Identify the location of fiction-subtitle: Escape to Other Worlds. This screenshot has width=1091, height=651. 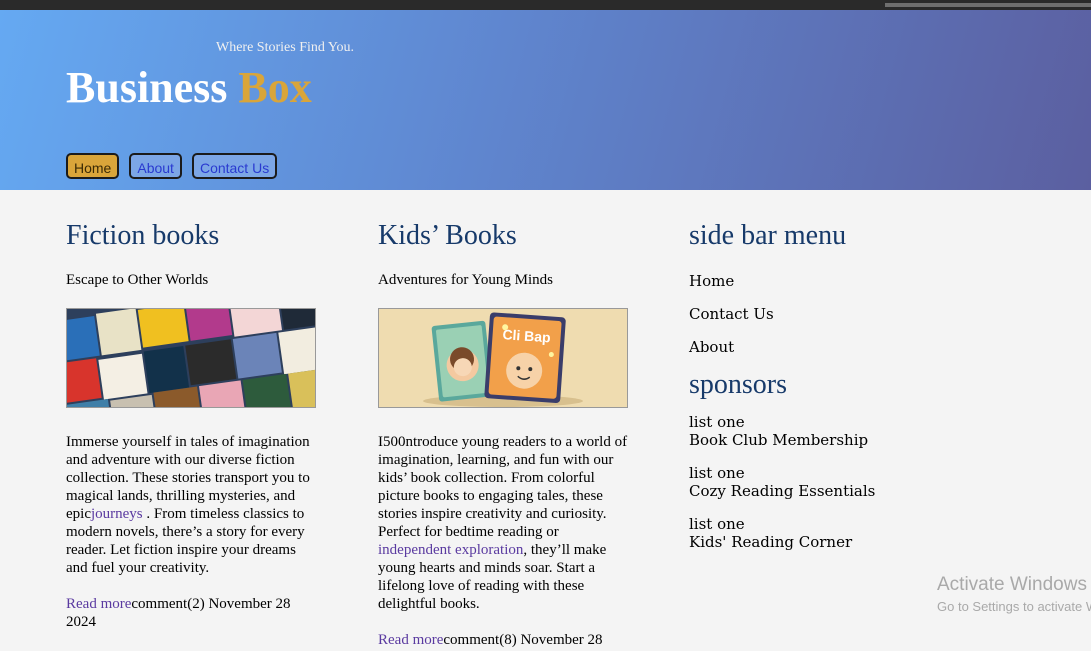
(137, 280).